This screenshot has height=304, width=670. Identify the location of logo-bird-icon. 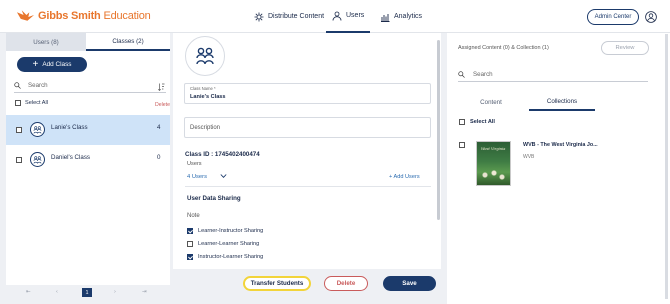
(25, 15).